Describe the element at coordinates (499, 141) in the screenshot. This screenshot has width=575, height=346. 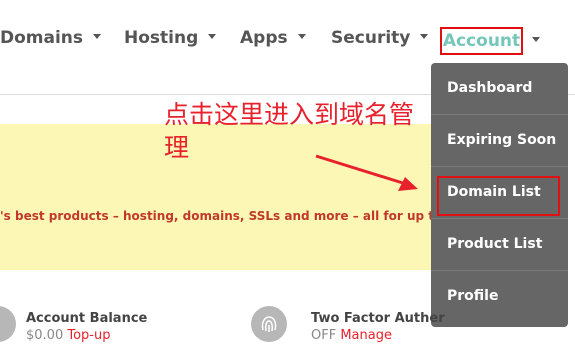
I see `menu-item-expiring-soon: Expiring Soon` at that location.